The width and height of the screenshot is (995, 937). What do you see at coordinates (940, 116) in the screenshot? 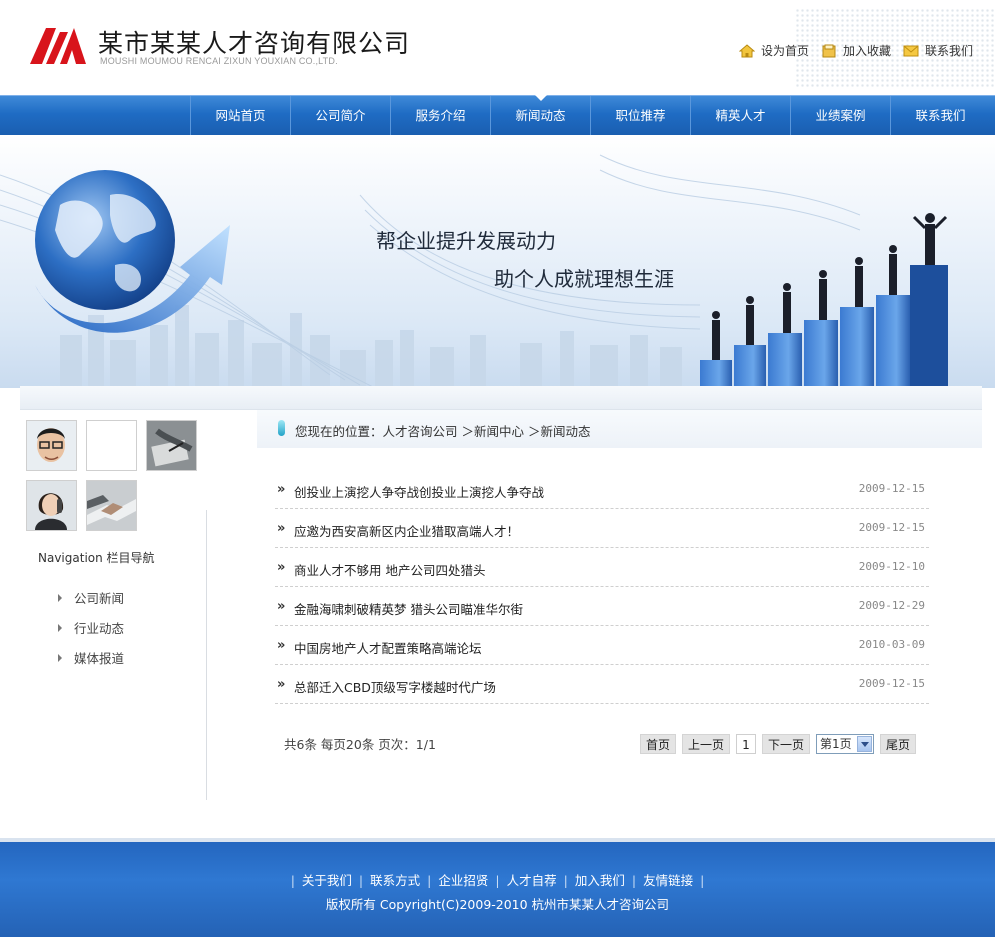
I see `nav-item-contact: 联系我们` at bounding box center [940, 116].